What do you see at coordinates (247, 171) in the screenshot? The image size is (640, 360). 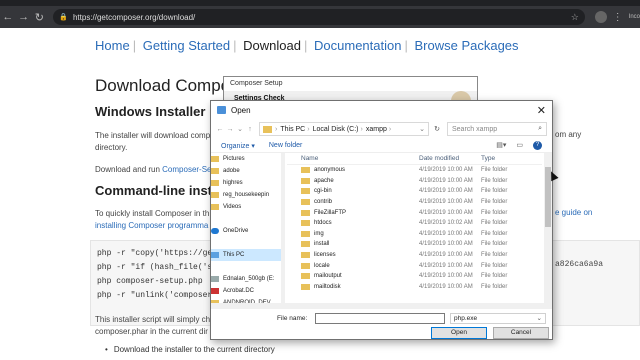 I see `nav-pane-item: adobe` at bounding box center [247, 171].